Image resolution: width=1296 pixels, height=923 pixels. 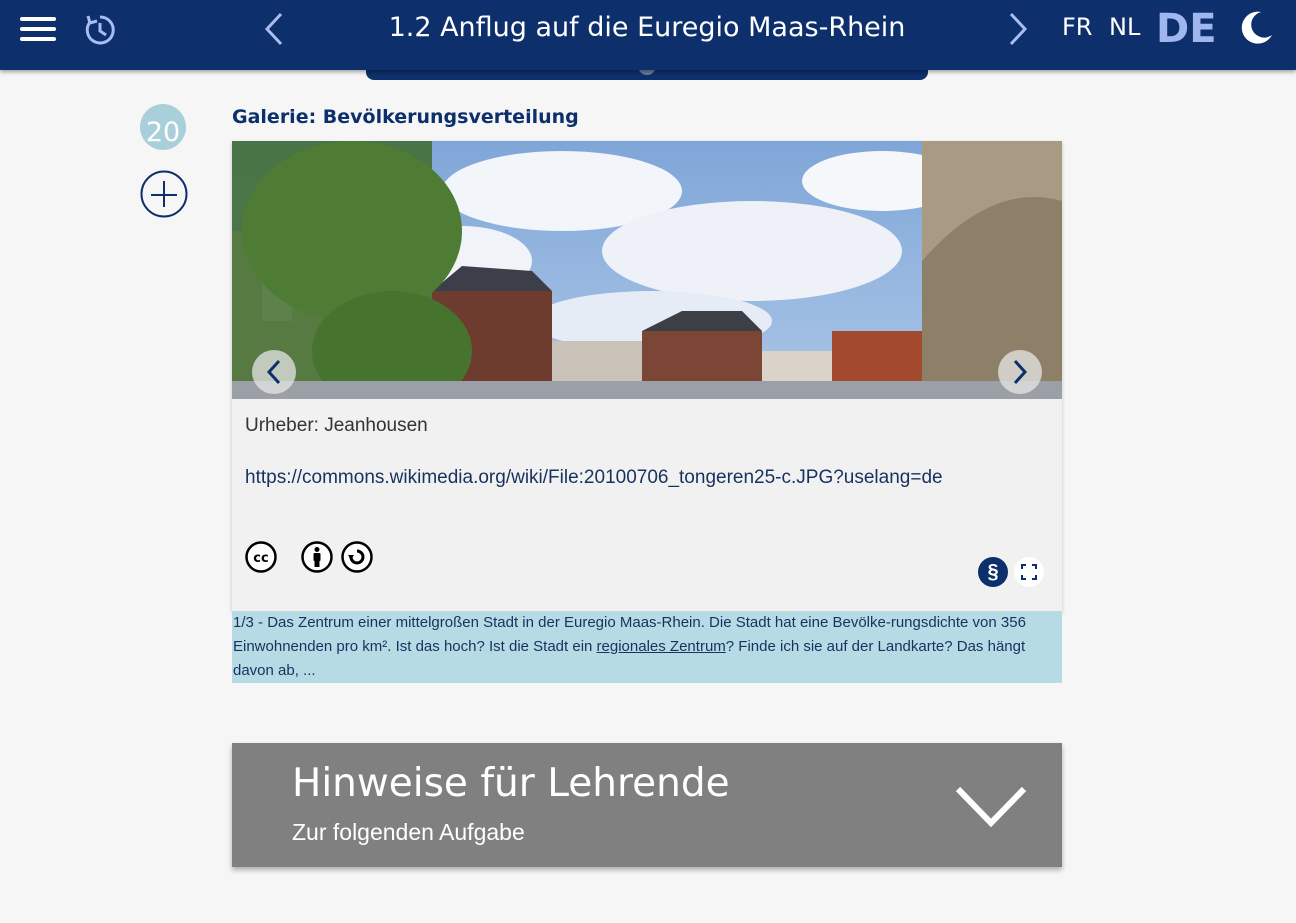 I want to click on by-icon, so click(x=317, y=557).